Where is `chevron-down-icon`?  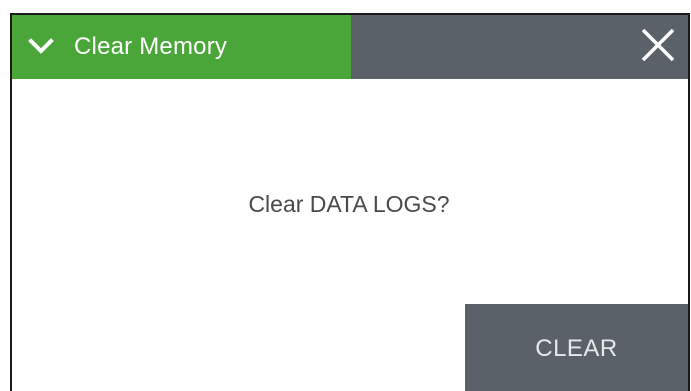 chevron-down-icon is located at coordinates (41, 47).